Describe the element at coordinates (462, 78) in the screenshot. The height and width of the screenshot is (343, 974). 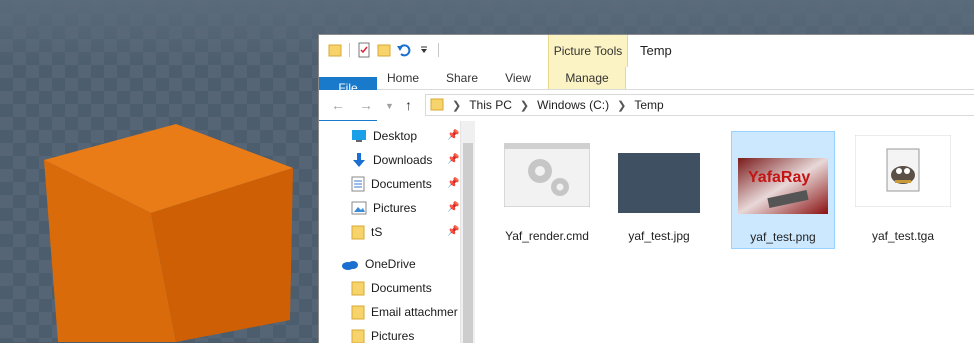
I see `tab-share: Share` at that location.